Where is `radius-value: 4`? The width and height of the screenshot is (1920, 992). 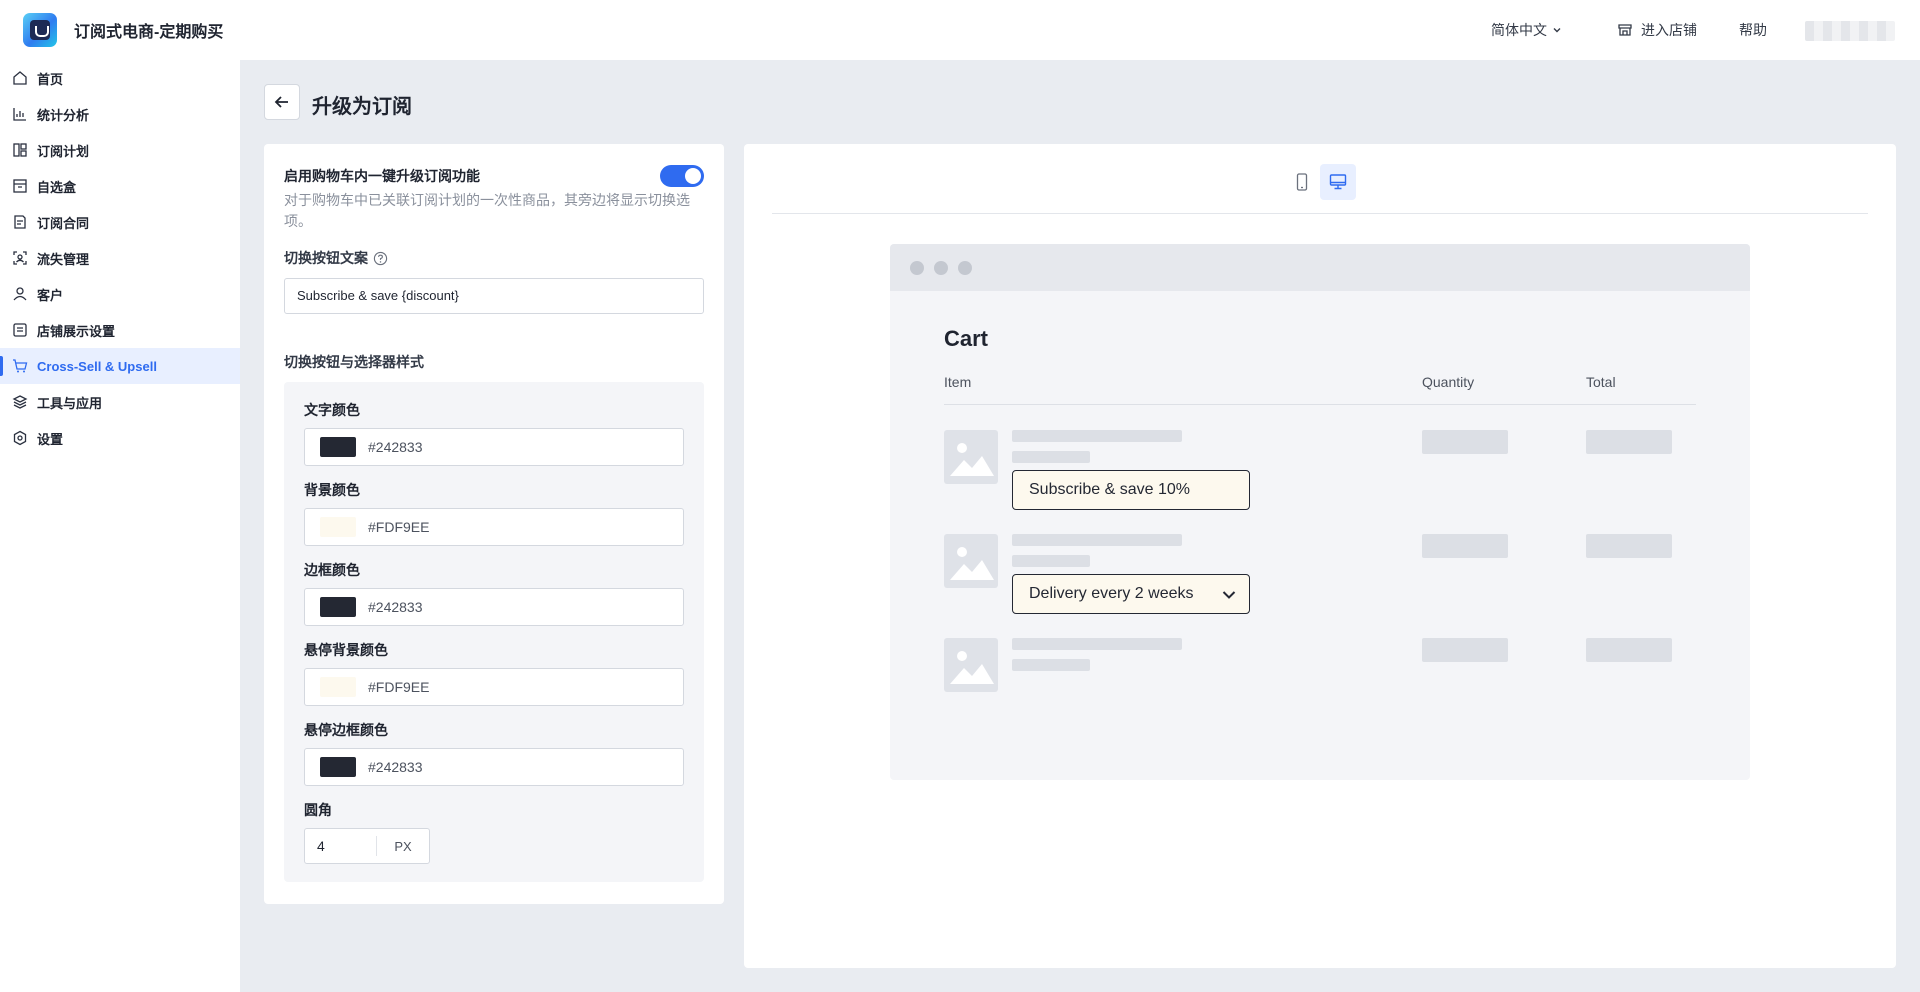 radius-value: 4 is located at coordinates (341, 846).